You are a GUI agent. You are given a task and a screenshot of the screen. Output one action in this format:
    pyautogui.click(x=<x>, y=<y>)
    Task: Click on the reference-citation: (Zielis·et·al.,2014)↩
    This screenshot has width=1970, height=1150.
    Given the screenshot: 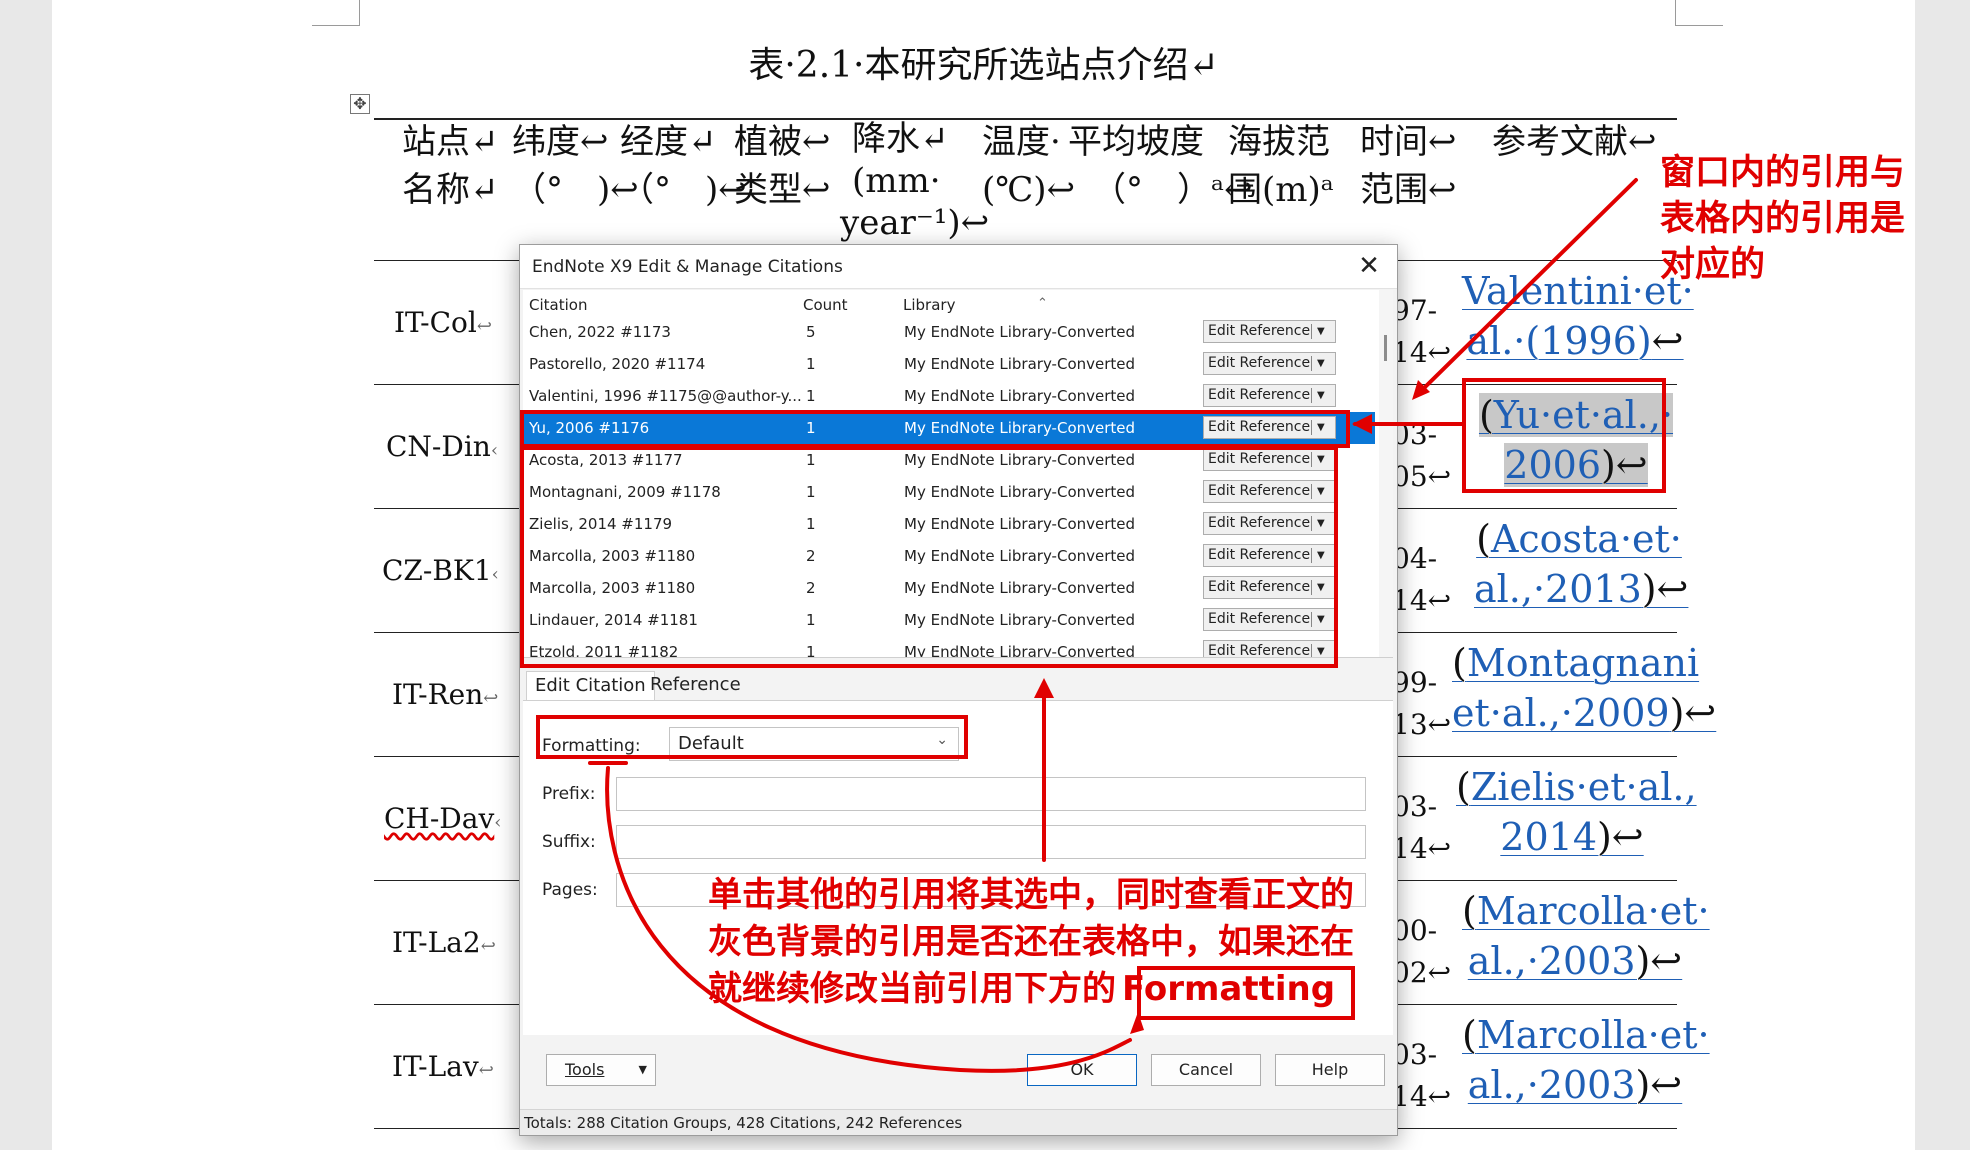 What is the action you would take?
    pyautogui.click(x=1572, y=812)
    